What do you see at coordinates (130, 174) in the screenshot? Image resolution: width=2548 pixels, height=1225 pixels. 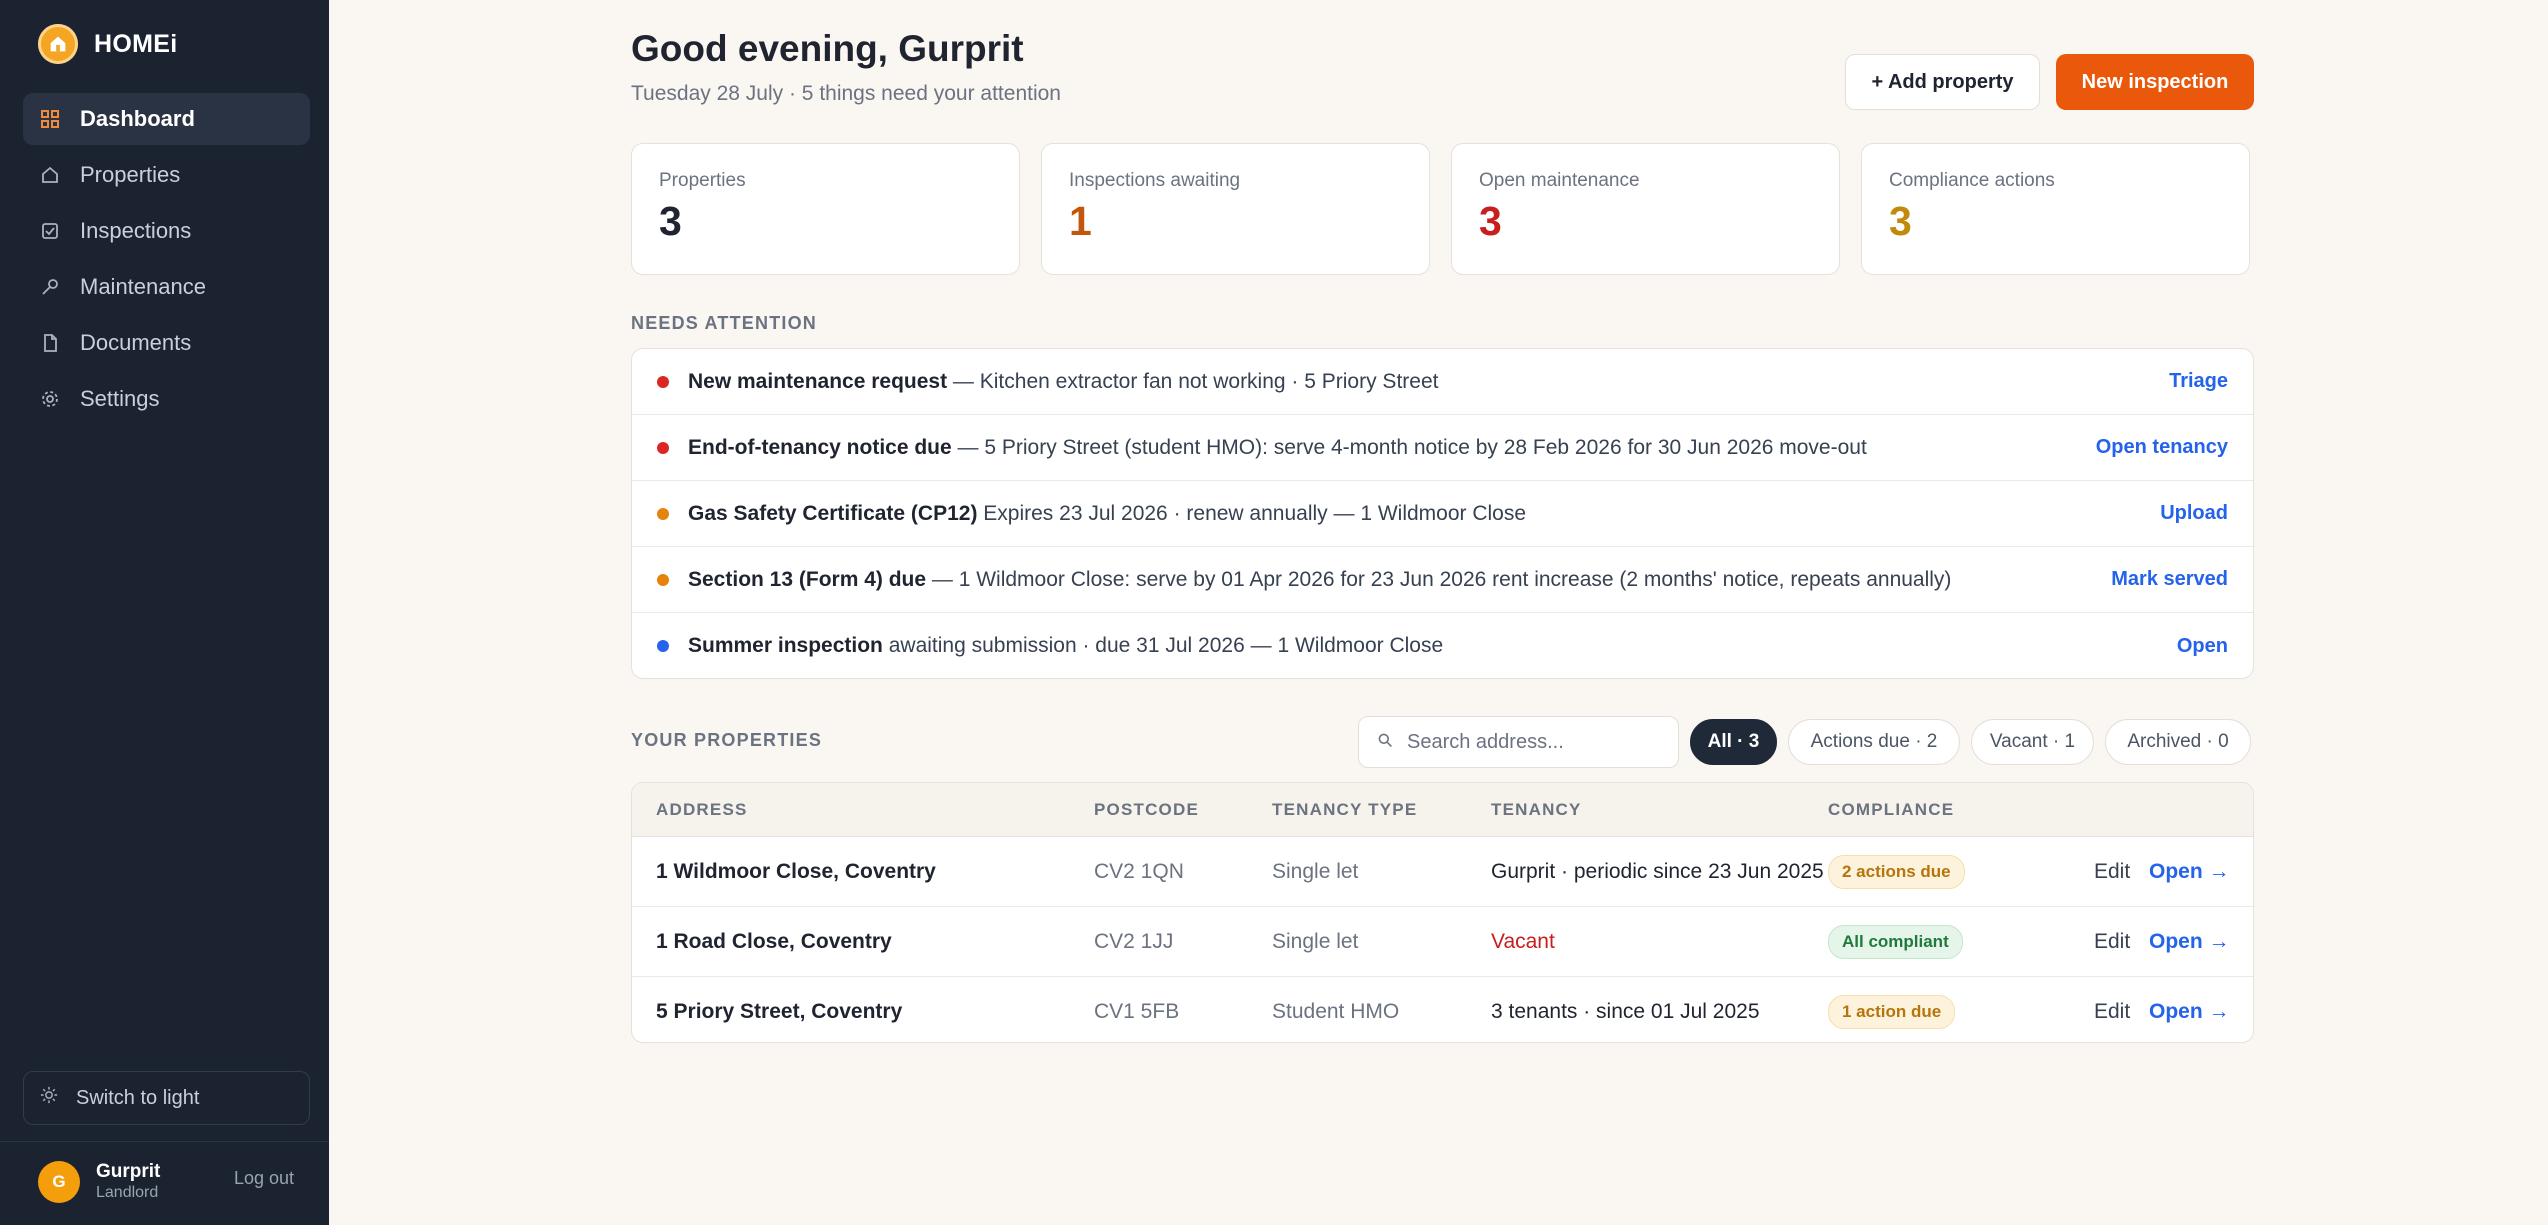 I see `sidebar-item-label: Properties` at bounding box center [130, 174].